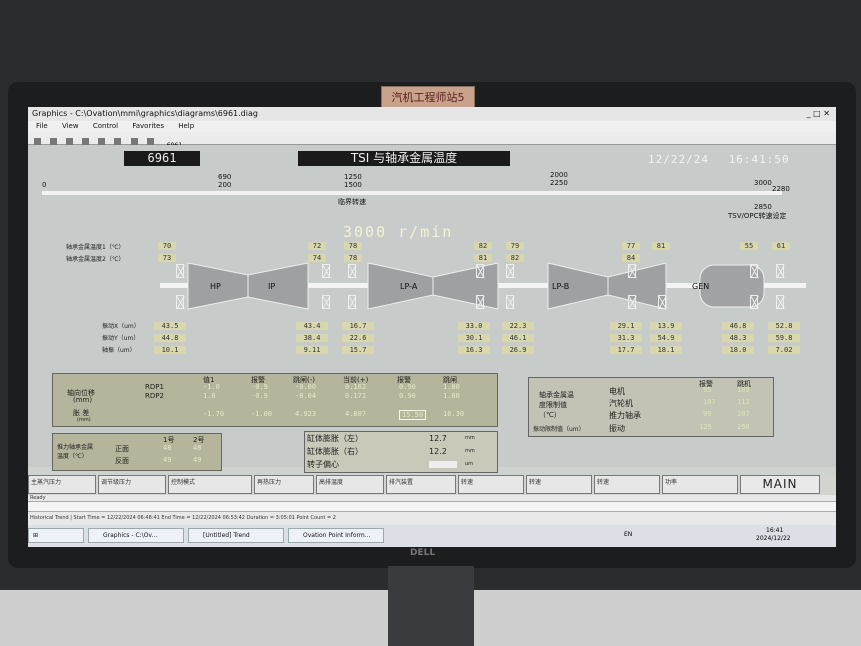 This screenshot has height=646, width=861. I want to click on menu-control: Control, so click(105, 126).